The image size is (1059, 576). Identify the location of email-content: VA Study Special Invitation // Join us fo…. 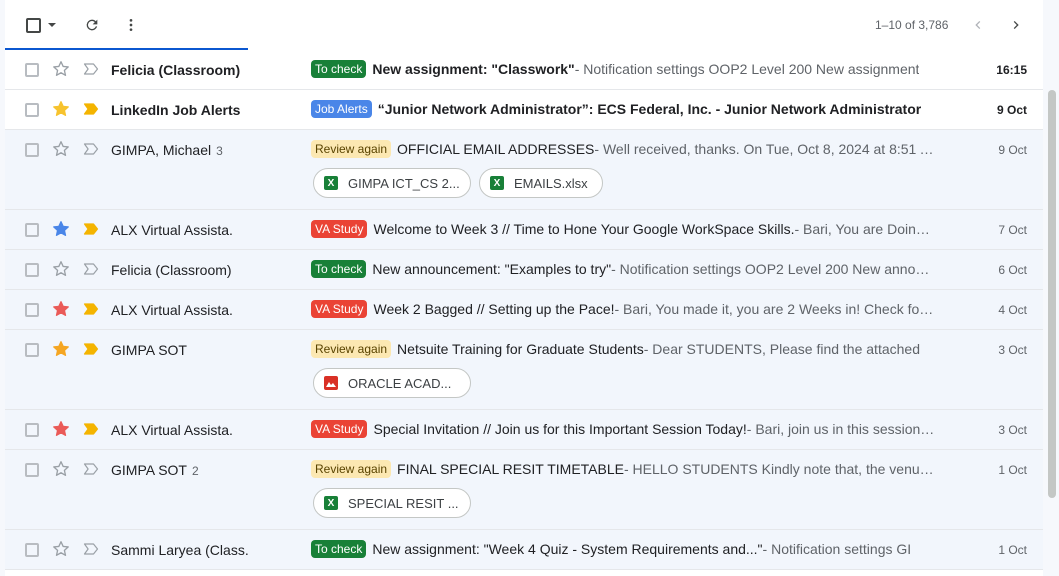
(623, 429).